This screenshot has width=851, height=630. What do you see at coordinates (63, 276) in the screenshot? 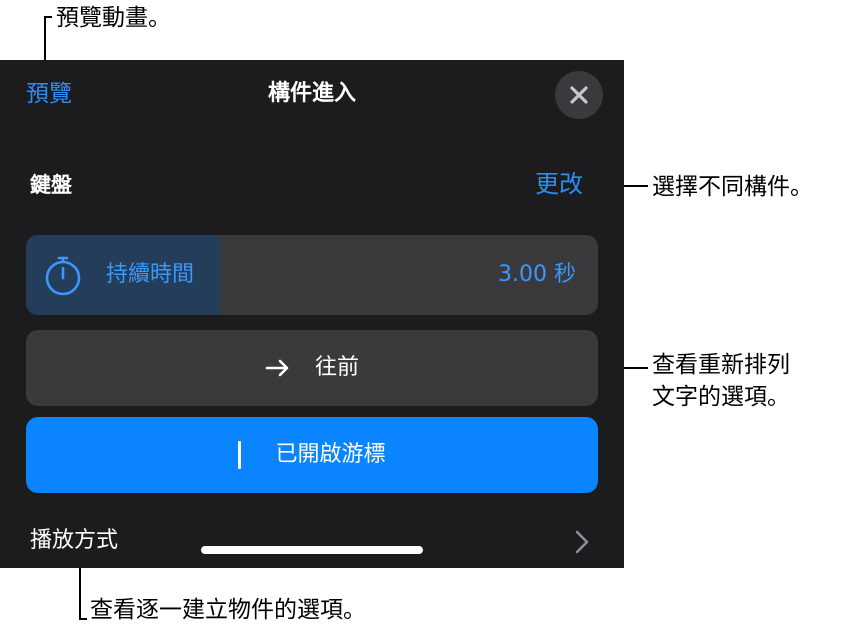
I see `stopwatch-icon` at bounding box center [63, 276].